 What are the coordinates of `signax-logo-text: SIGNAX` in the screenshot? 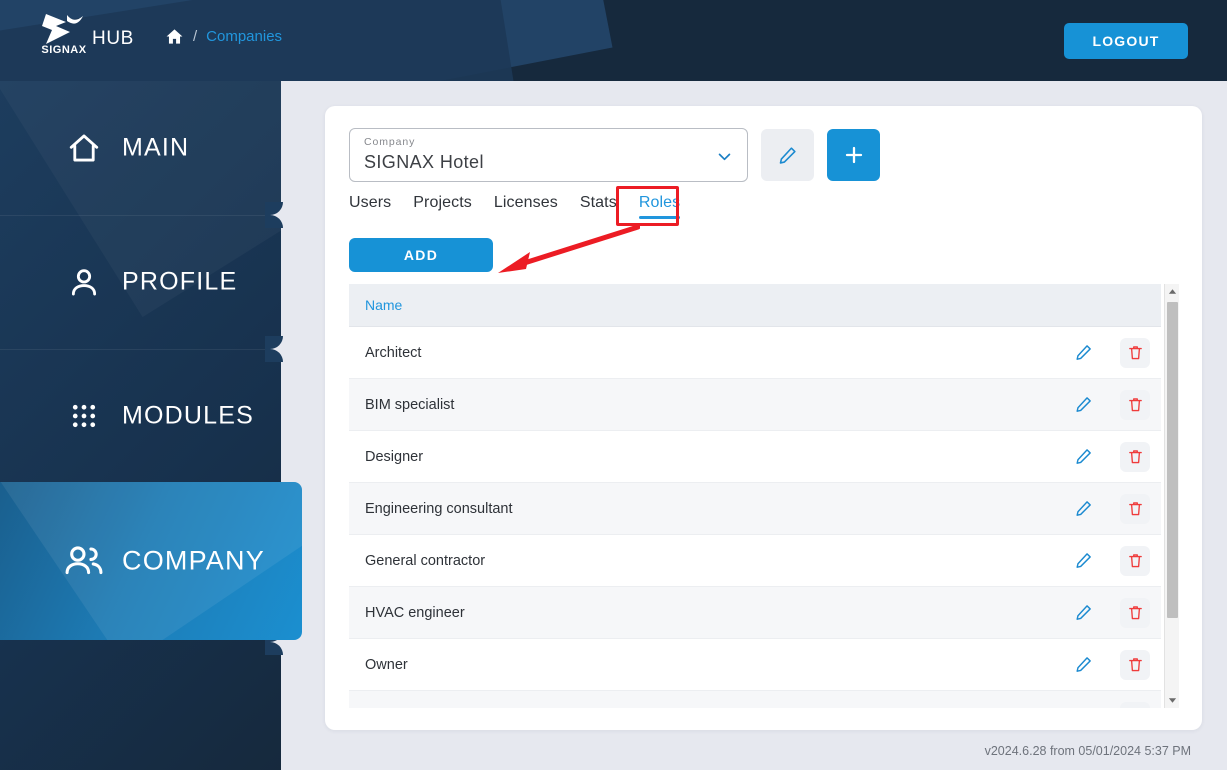 It's located at (64, 50).